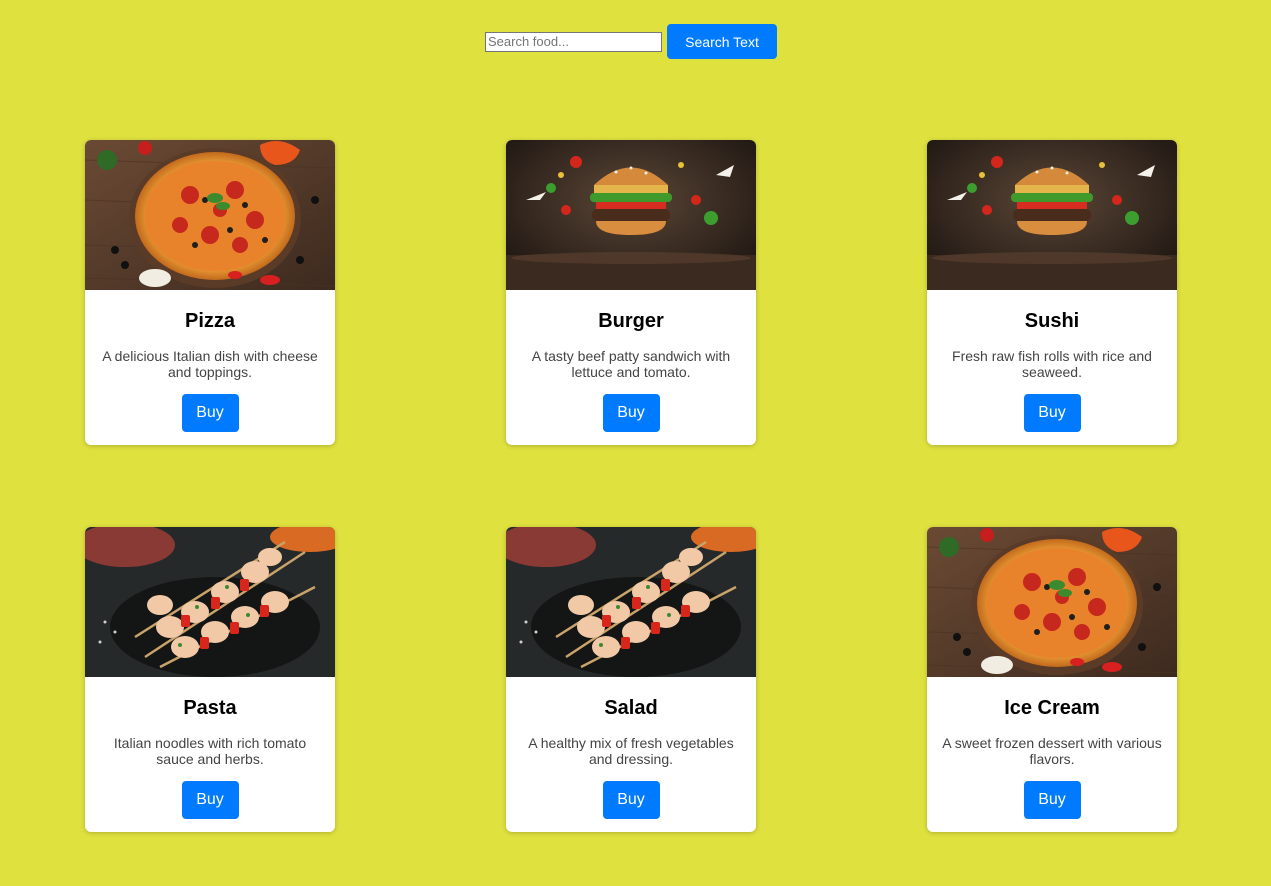 The image size is (1271, 886). I want to click on salad-image, so click(631, 602).